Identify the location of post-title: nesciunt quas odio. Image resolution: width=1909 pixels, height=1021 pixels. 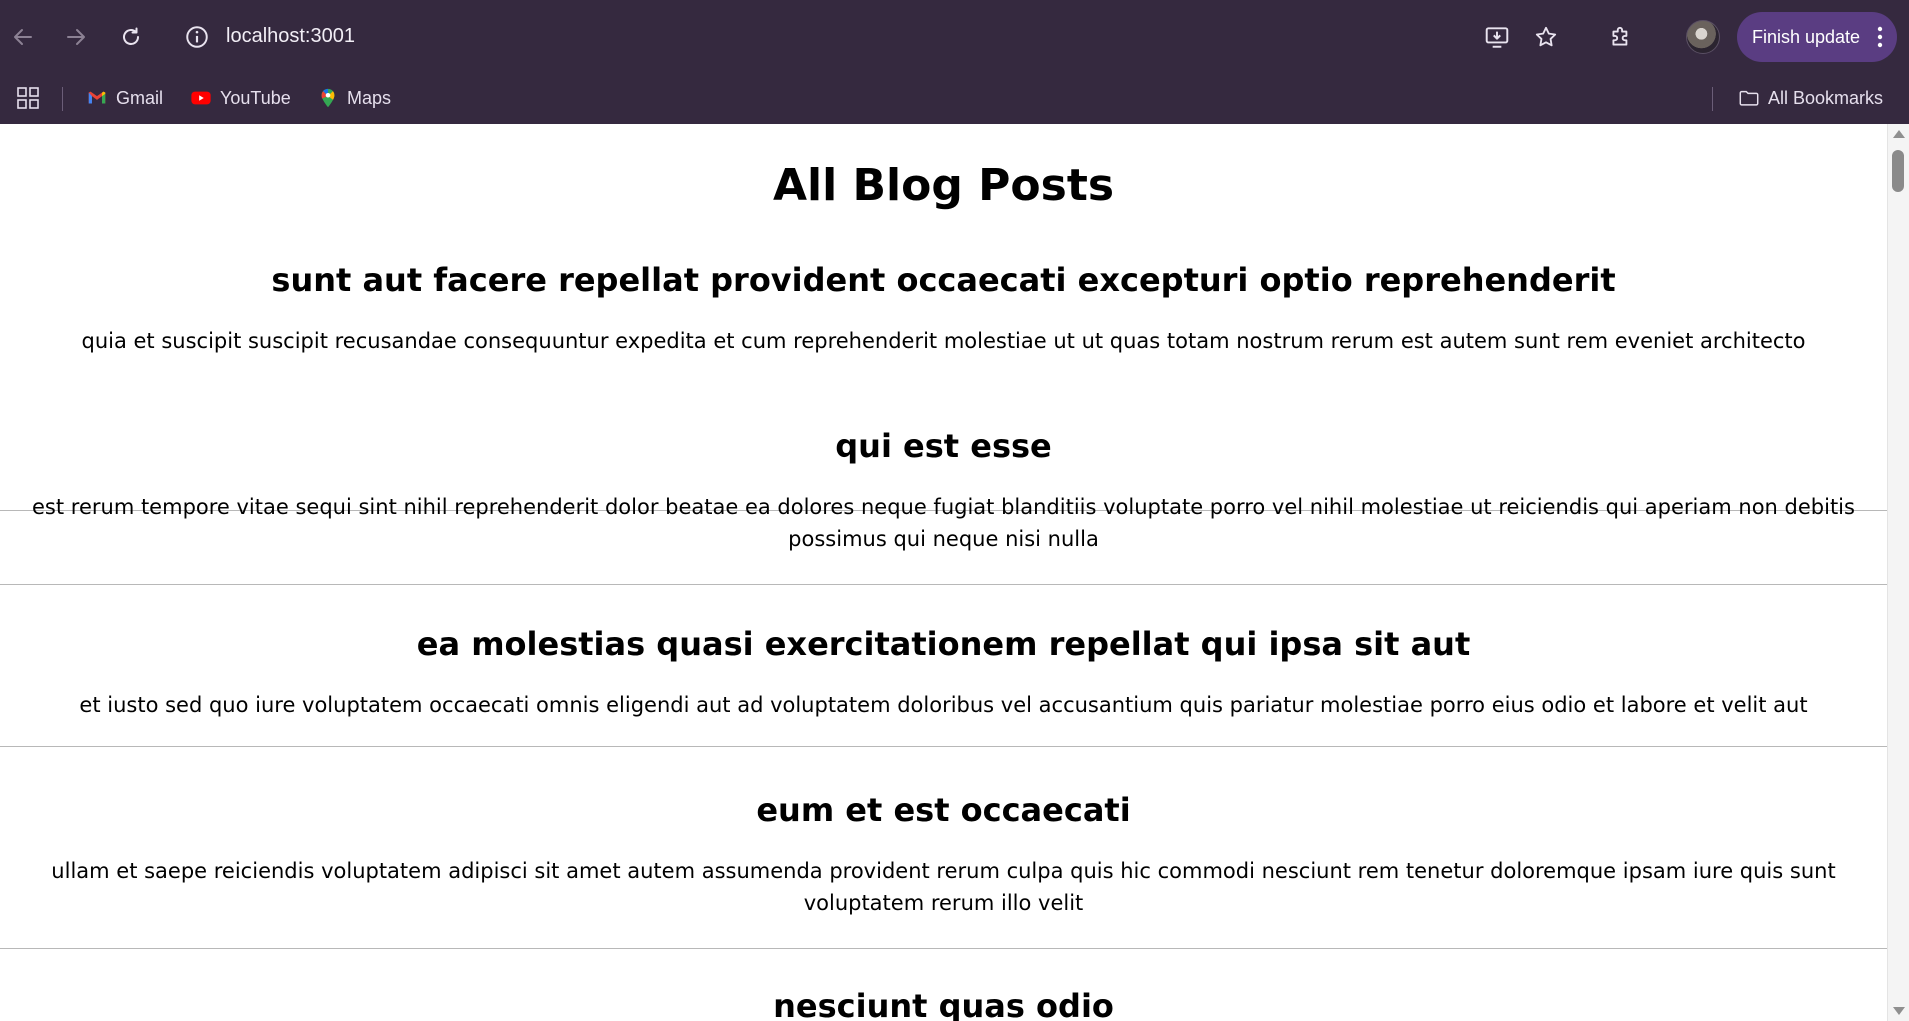
(943, 1004).